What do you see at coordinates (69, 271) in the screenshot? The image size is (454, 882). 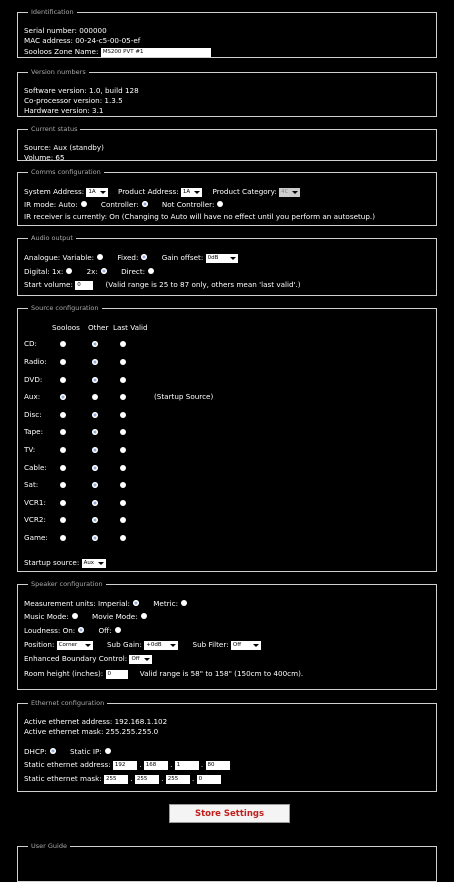 I see `digital-1x-radio` at bounding box center [69, 271].